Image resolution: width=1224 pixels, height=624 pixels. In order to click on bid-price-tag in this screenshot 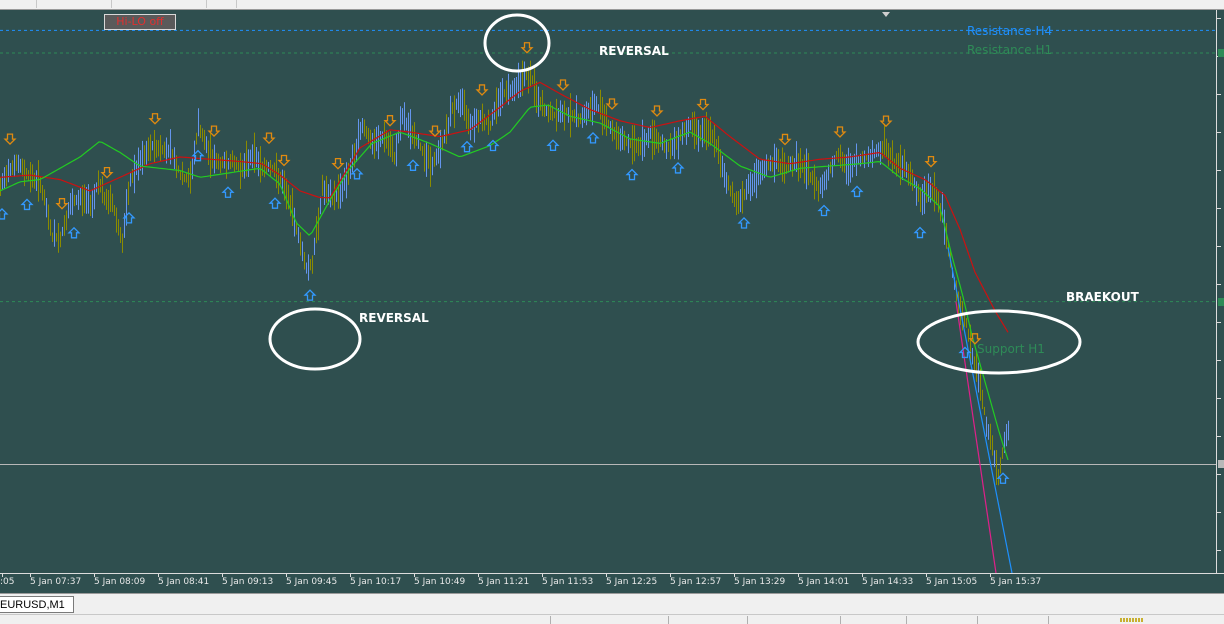, I will do `click(1221, 464)`.